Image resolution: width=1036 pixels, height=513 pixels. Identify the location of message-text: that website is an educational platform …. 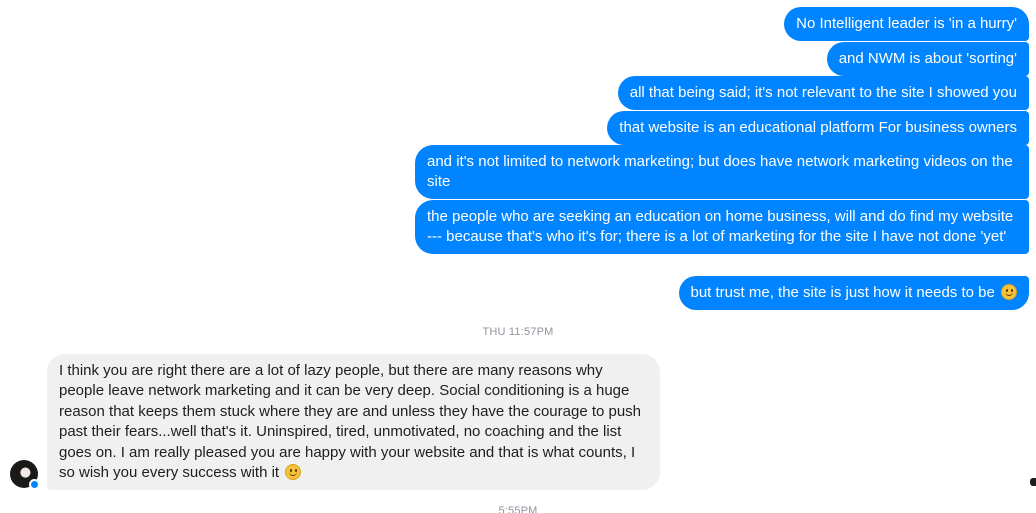
(818, 127).